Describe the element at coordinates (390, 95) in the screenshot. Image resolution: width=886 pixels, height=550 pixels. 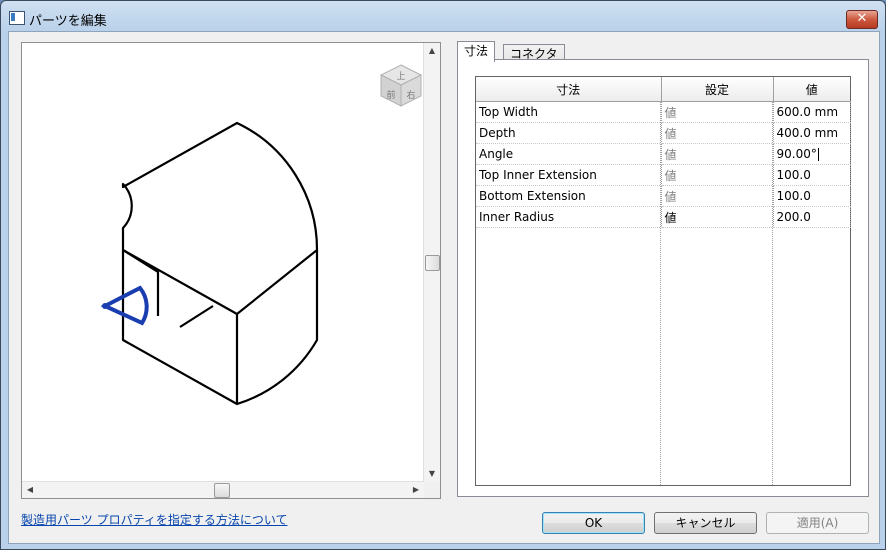
I see `viewcube-front-label: 前` at that location.